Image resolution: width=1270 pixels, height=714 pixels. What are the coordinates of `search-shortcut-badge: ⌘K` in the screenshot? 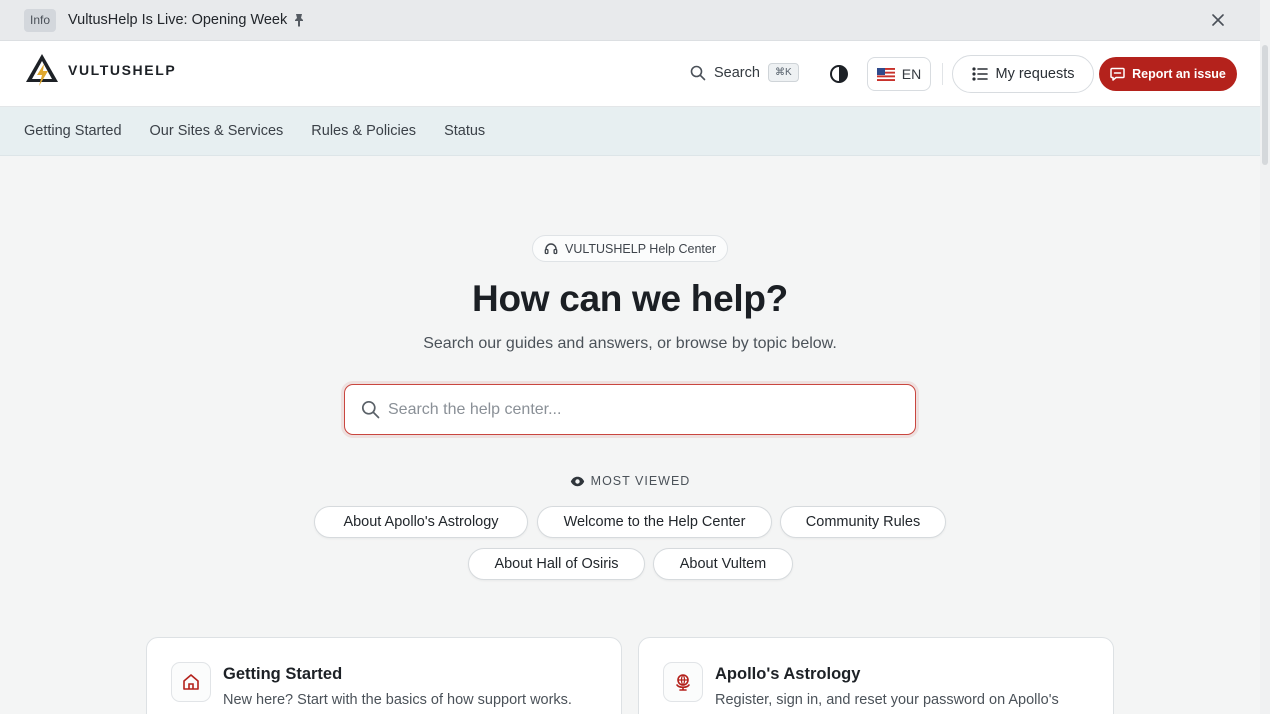 It's located at (783, 72).